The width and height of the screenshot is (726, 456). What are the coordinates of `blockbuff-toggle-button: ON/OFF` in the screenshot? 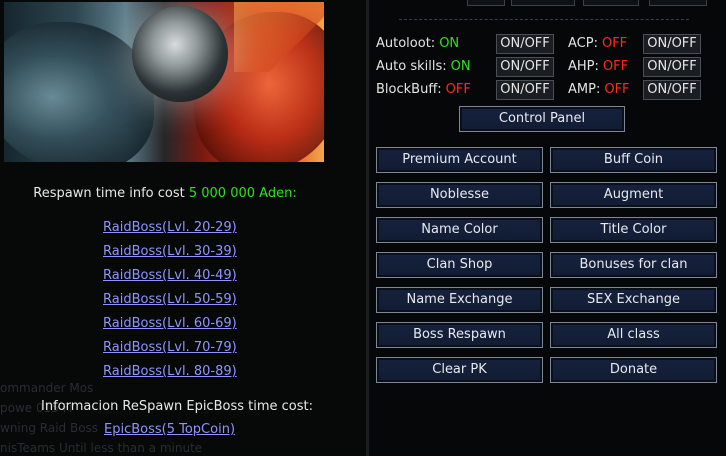 It's located at (525, 90).